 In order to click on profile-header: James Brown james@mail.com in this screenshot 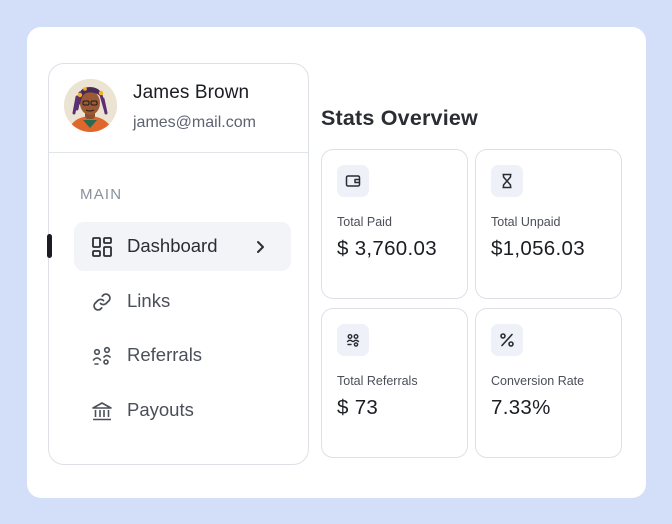, I will do `click(178, 108)`.